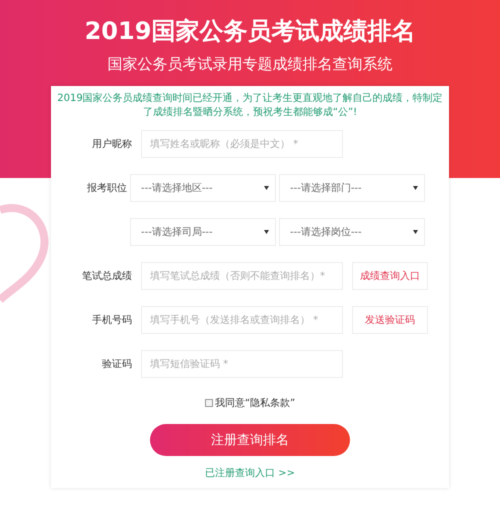 This screenshot has height=513, width=500. Describe the element at coordinates (117, 364) in the screenshot. I see `field-label: 验证码` at that location.